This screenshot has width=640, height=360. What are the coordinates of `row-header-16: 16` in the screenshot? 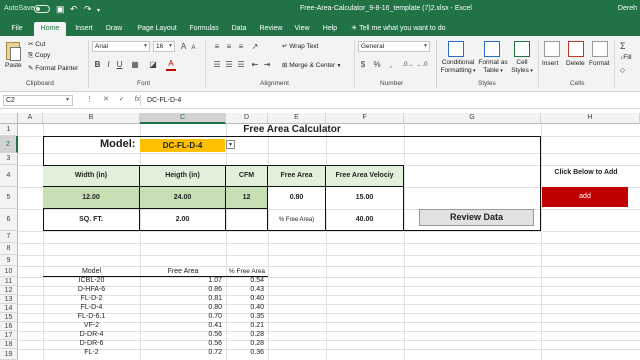 It's located at (9, 326).